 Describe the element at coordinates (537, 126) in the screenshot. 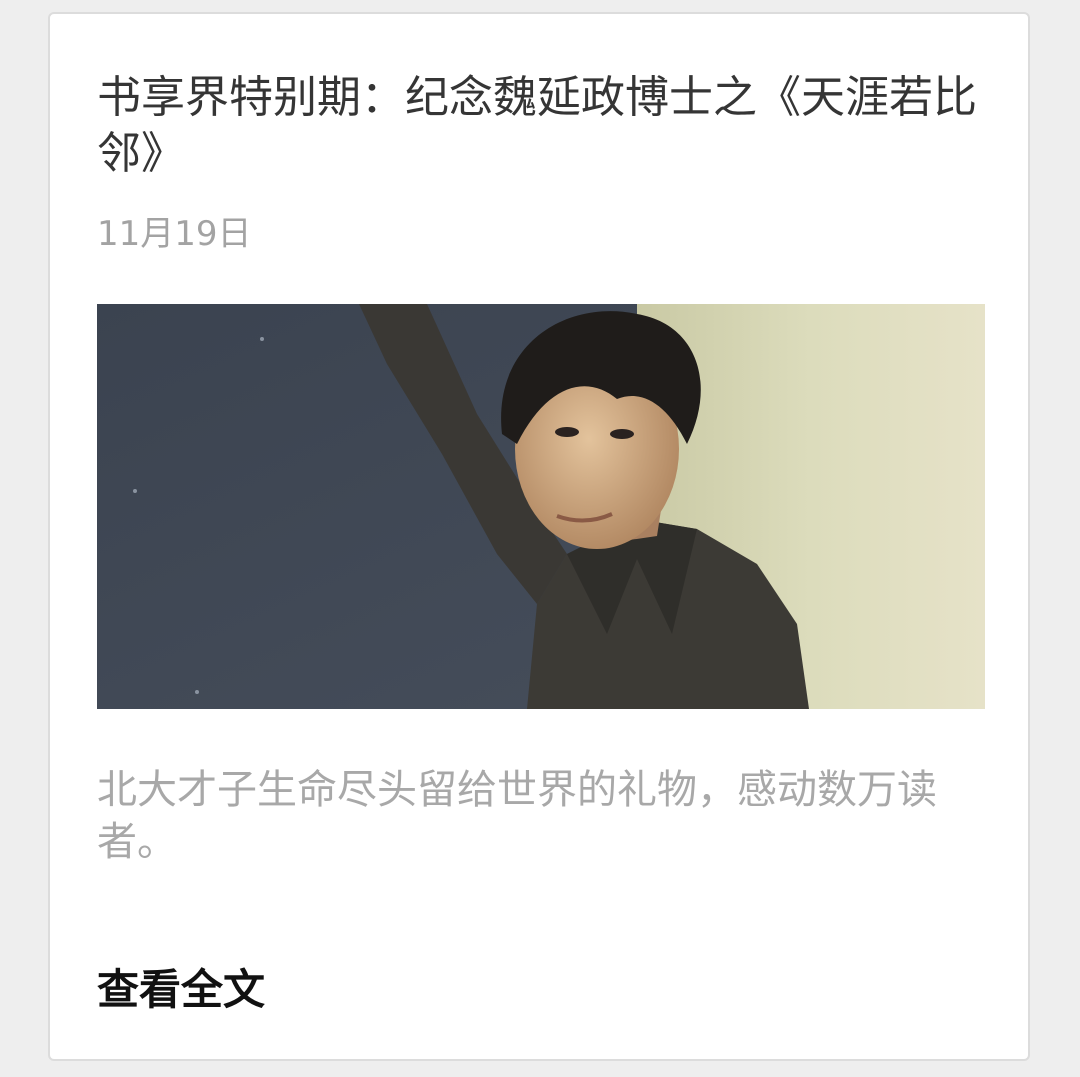

I see `article-title: 书享界特别期：纪念魏延政博士之《天涯若比邻》` at that location.